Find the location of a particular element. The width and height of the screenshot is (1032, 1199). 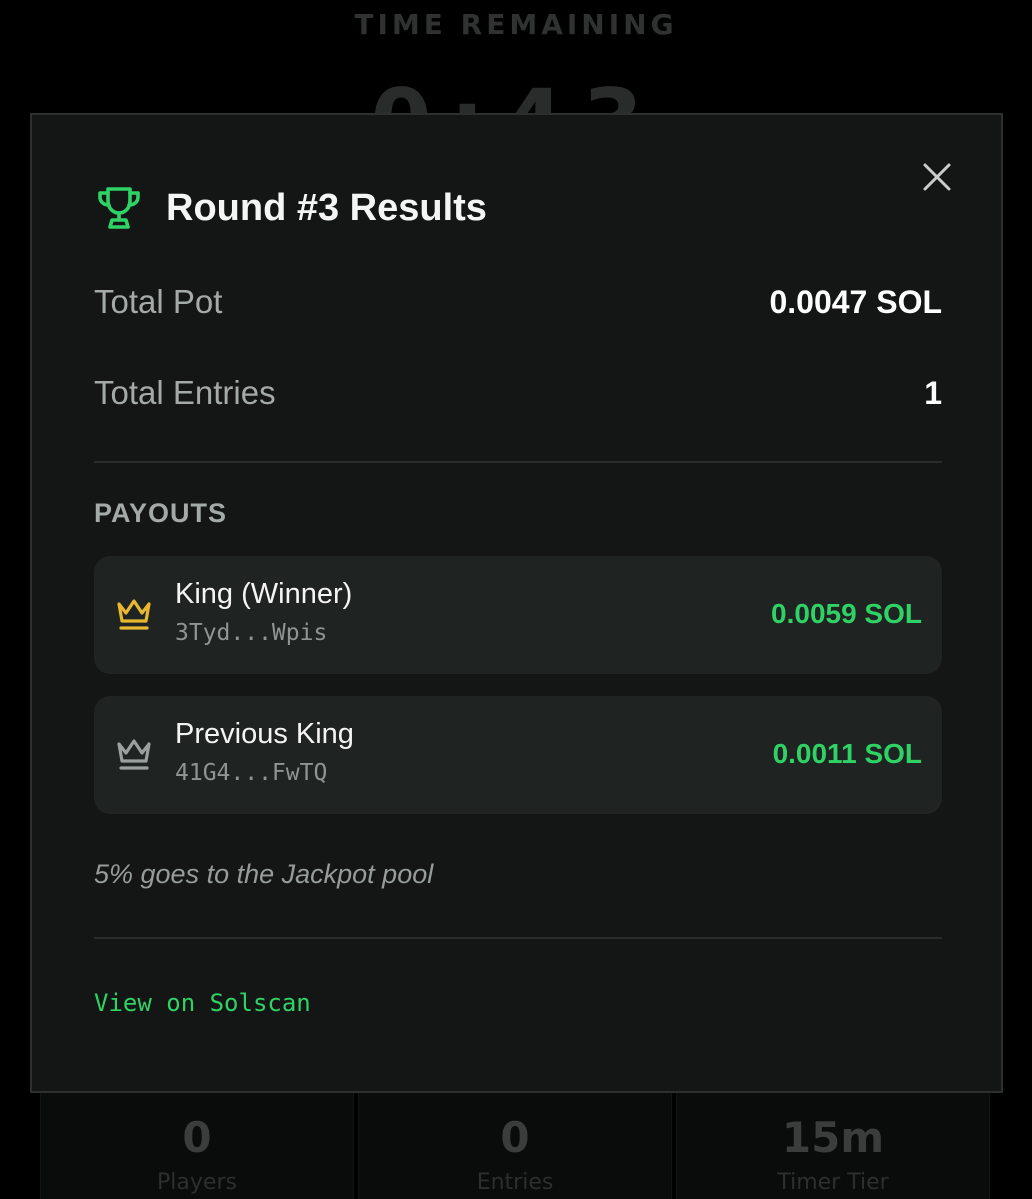

stat-label: Timer Tier is located at coordinates (833, 1182).